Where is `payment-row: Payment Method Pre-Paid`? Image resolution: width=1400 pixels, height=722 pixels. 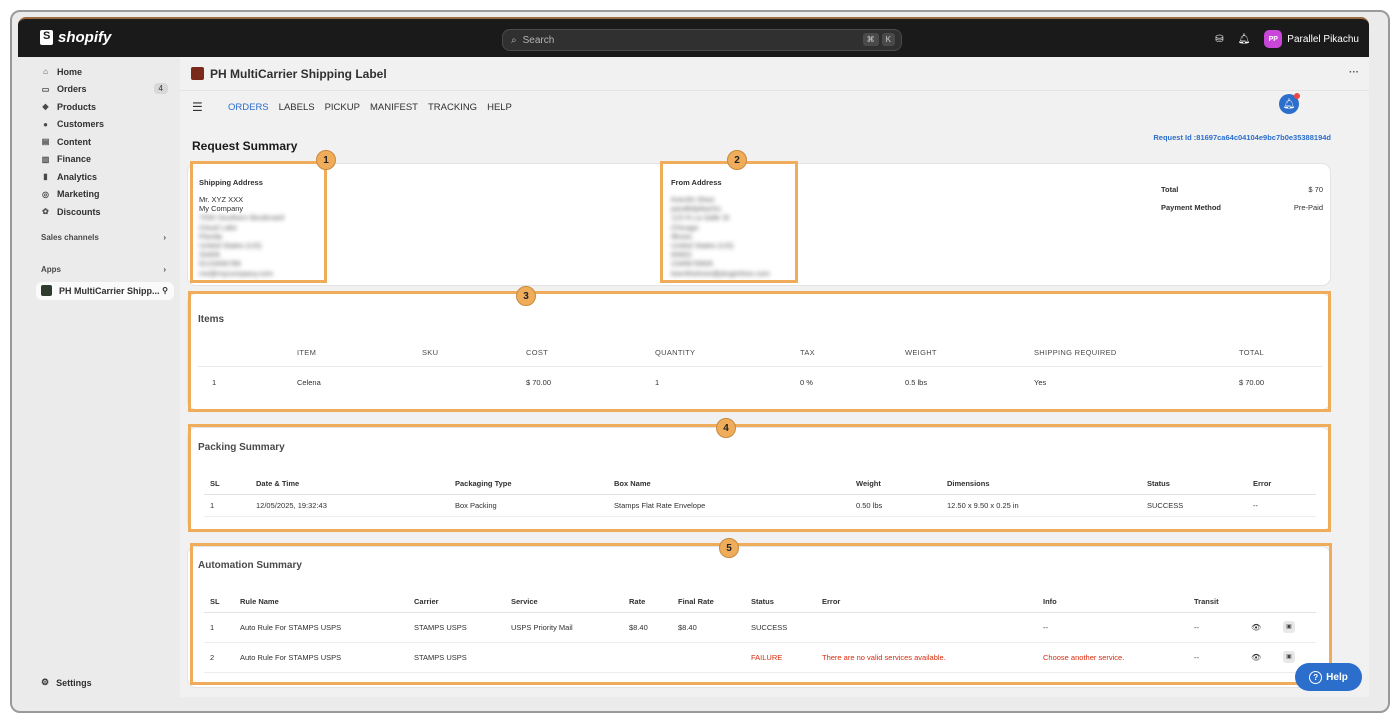 payment-row: Payment Method Pre-Paid is located at coordinates (1242, 207).